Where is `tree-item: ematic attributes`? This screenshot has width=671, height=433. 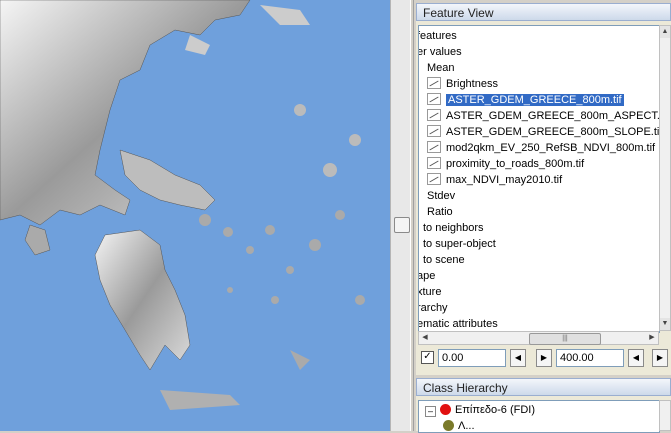
tree-item: ematic attributes is located at coordinates (458, 324).